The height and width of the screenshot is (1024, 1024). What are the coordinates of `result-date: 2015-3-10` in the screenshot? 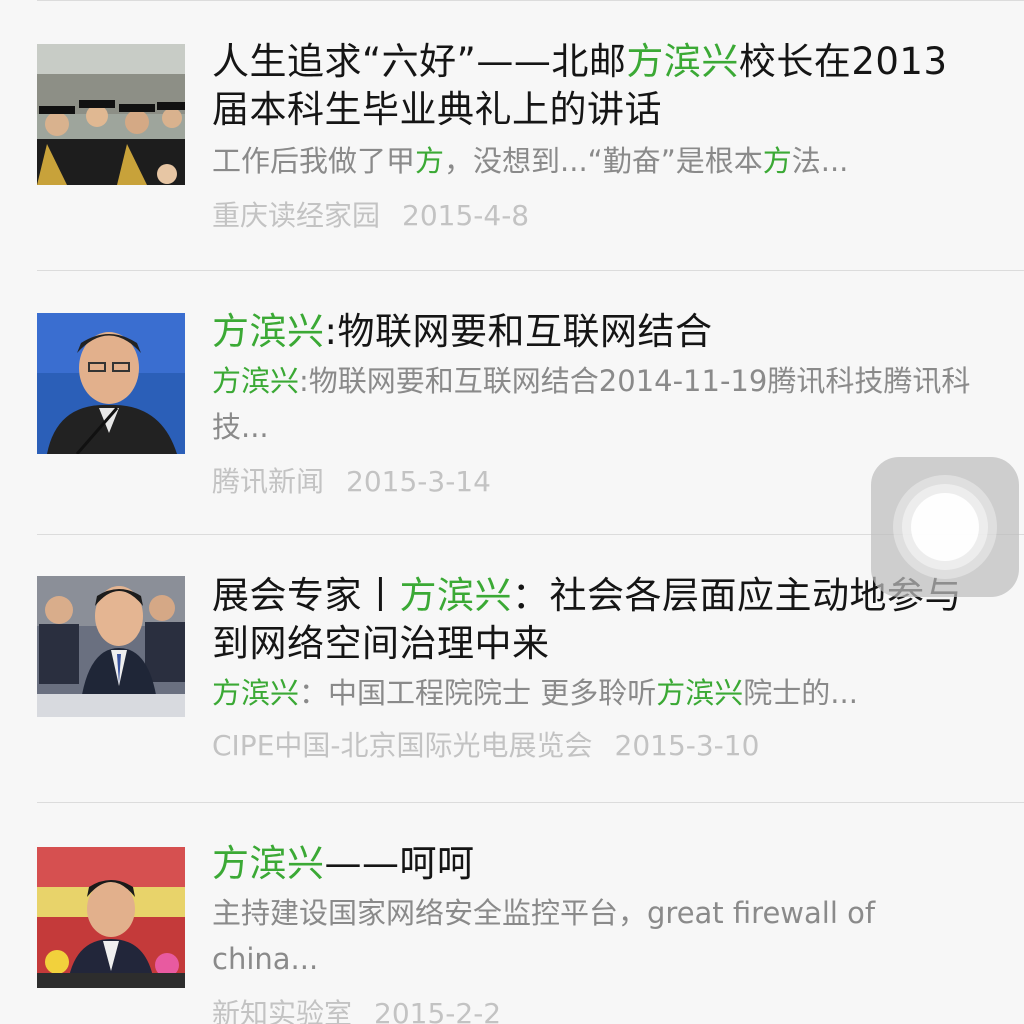 It's located at (687, 745).